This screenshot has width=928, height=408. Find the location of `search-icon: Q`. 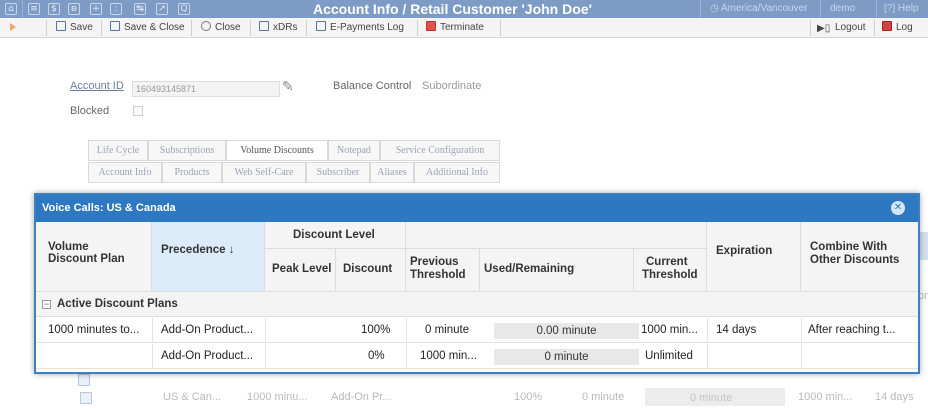

search-icon: Q is located at coordinates (184, 9).